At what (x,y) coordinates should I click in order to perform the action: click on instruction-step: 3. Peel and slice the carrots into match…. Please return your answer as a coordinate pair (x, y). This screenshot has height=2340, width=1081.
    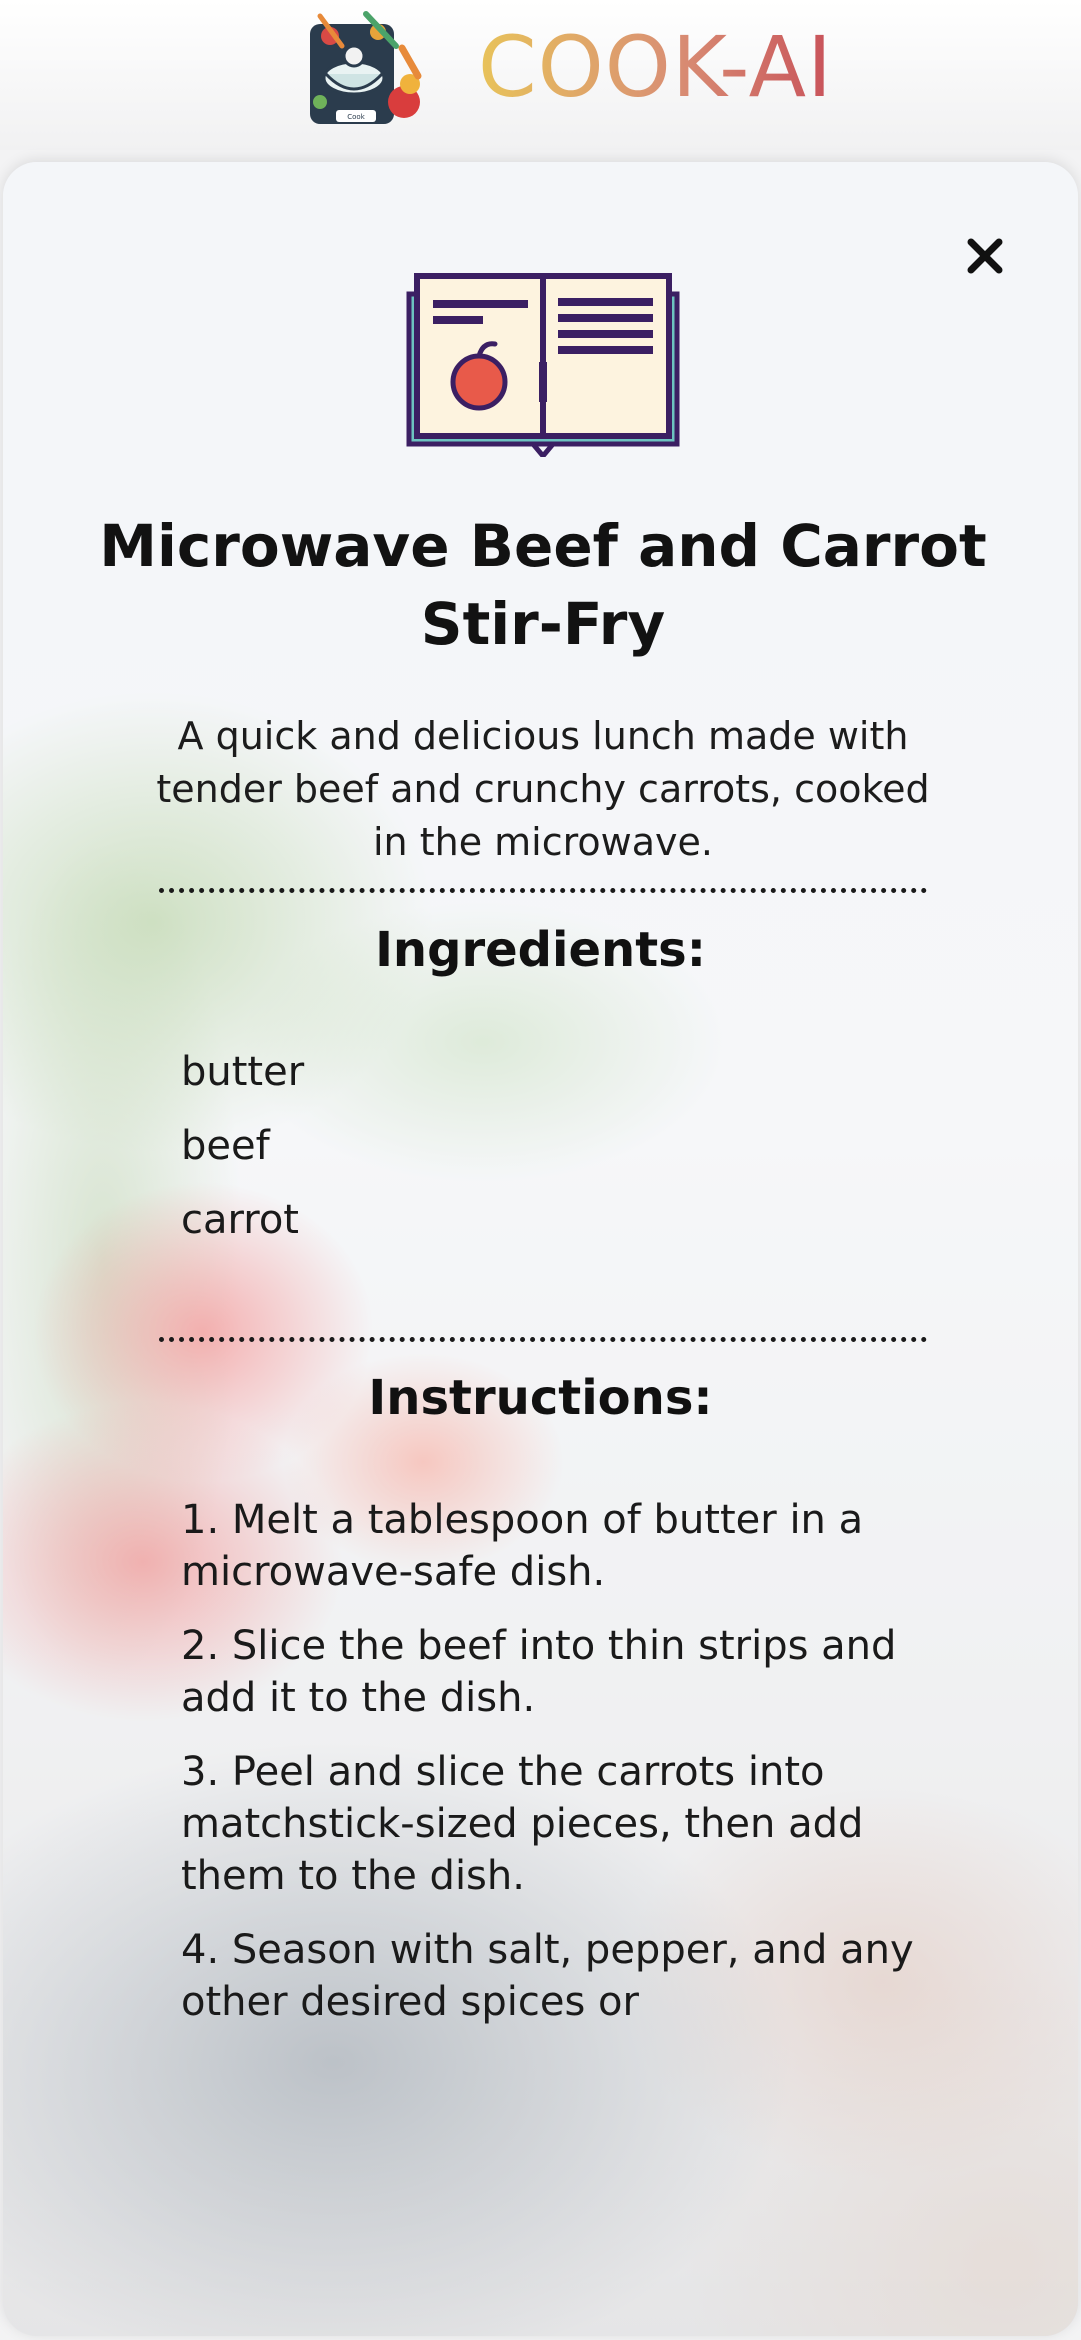
    Looking at the image, I should click on (522, 1824).